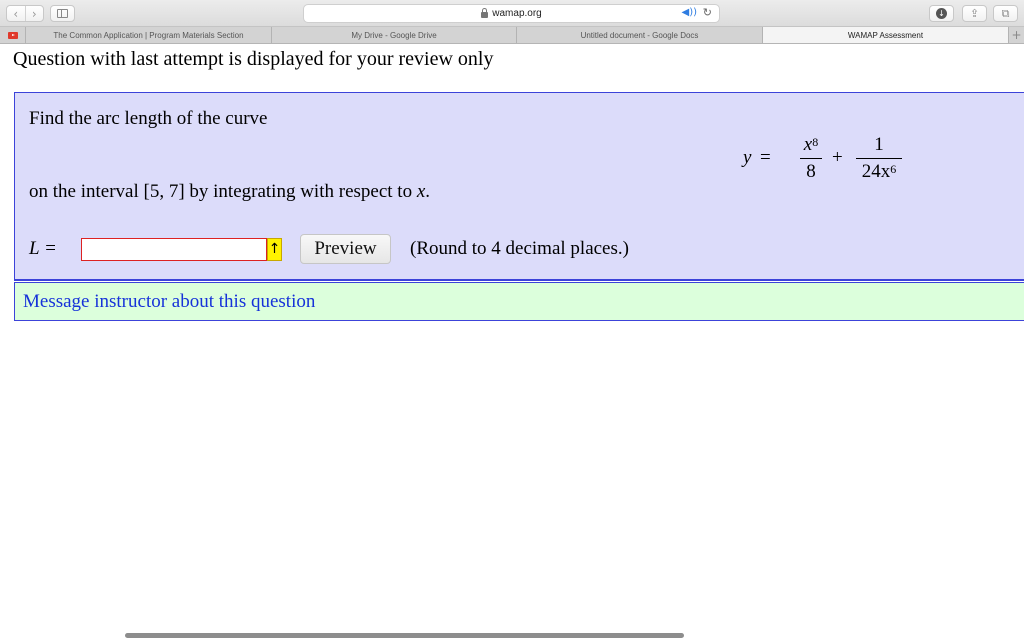 This screenshot has height=640, width=1024. What do you see at coordinates (765, 157) in the screenshot?
I see `formula-equals: =` at bounding box center [765, 157].